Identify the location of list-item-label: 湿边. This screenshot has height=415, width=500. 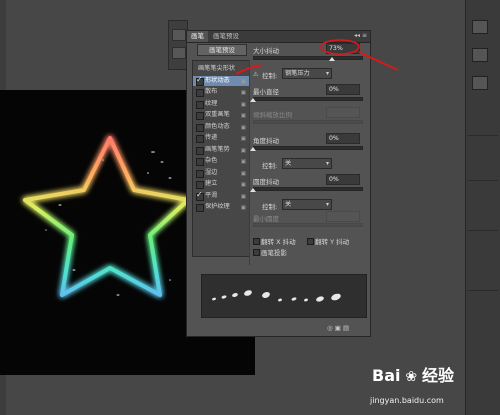
(211, 172).